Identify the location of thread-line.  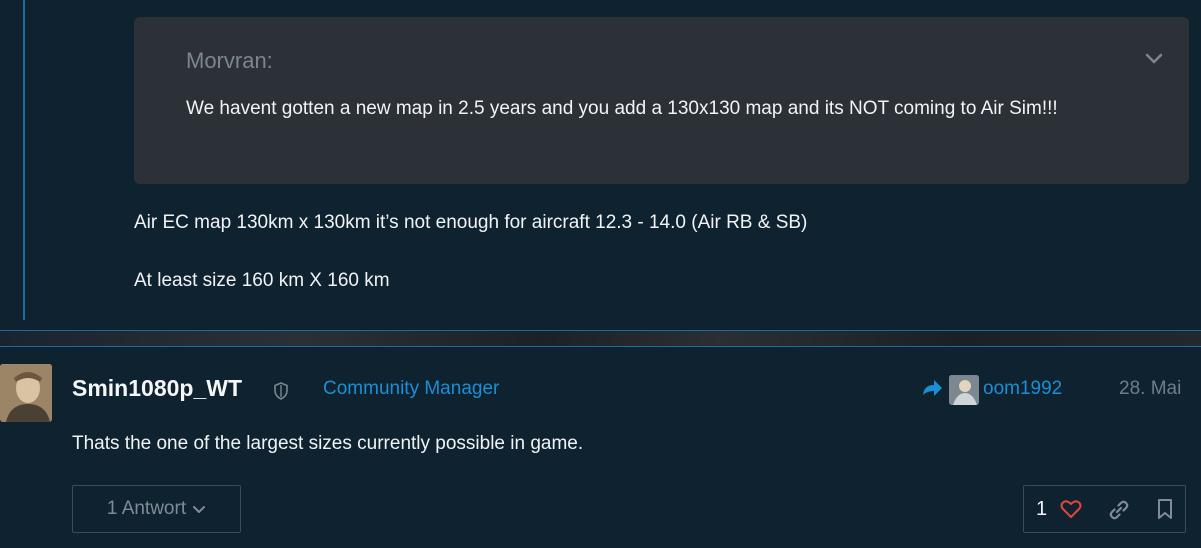
(24, 160).